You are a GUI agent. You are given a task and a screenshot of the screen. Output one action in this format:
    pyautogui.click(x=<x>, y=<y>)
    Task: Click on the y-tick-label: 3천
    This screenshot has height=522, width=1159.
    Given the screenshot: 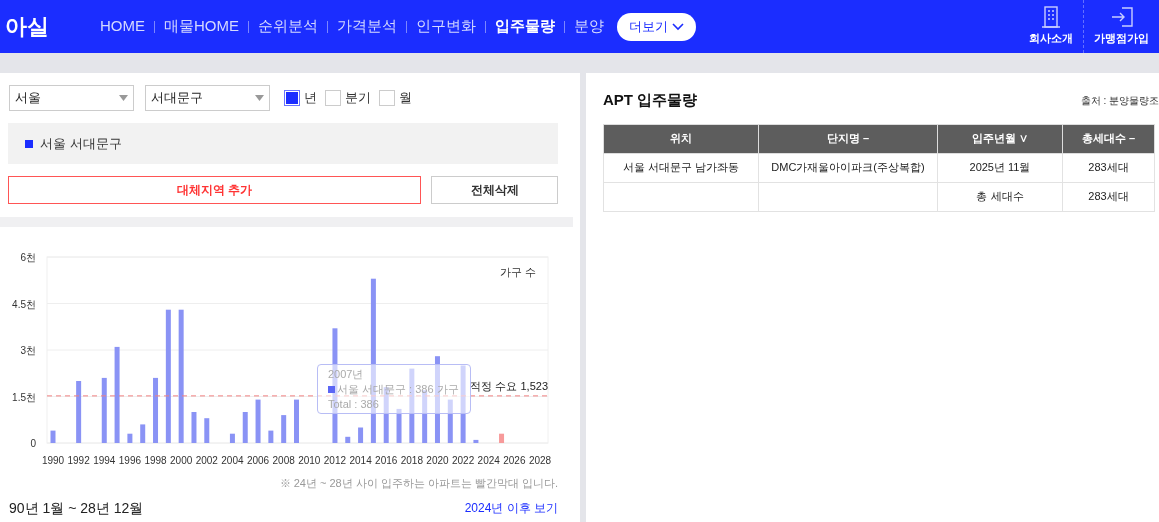 What is the action you would take?
    pyautogui.click(x=28, y=350)
    